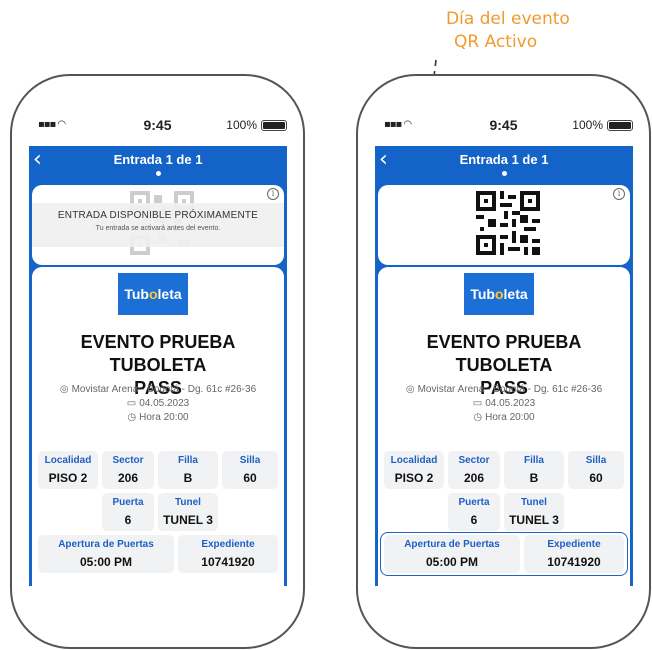 Image resolution: width=652 pixels, height=650 pixels. I want to click on highlight-outline, so click(504, 554).